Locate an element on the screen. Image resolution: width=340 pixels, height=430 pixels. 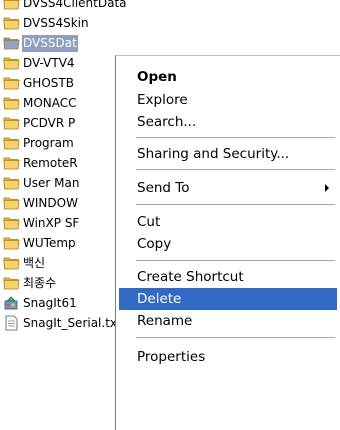
file-item-label: WUTemp is located at coordinates (49, 242).